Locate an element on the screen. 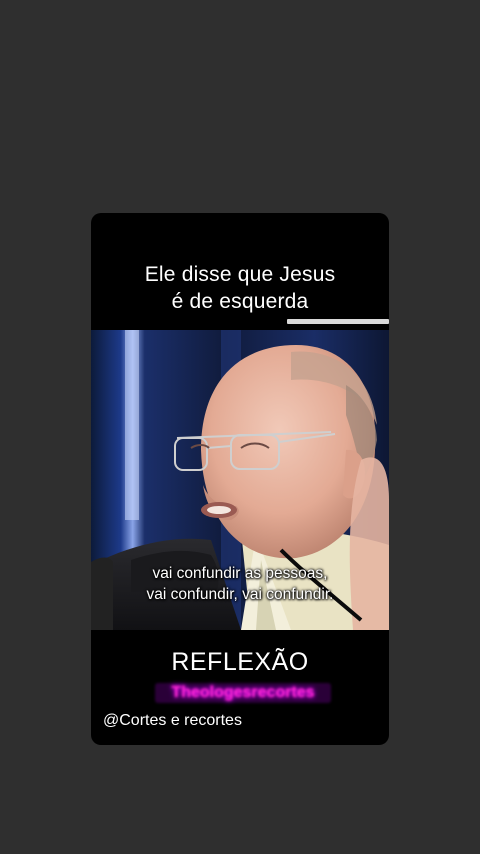 This screenshot has width=480, height=854. subtitle-line-1: vai confundir as pessoas, is located at coordinates (240, 573).